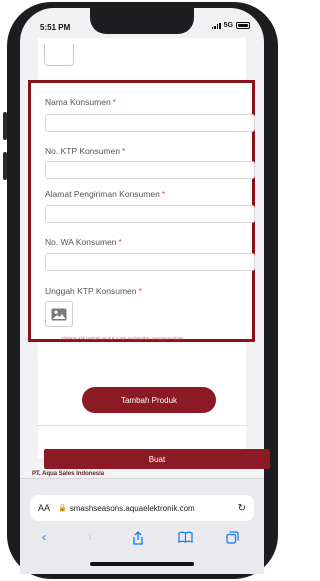 Image resolution: width=320 pixels, height=581 pixels. Describe the element at coordinates (185, 538) in the screenshot. I see `bookmarks-icon` at that location.